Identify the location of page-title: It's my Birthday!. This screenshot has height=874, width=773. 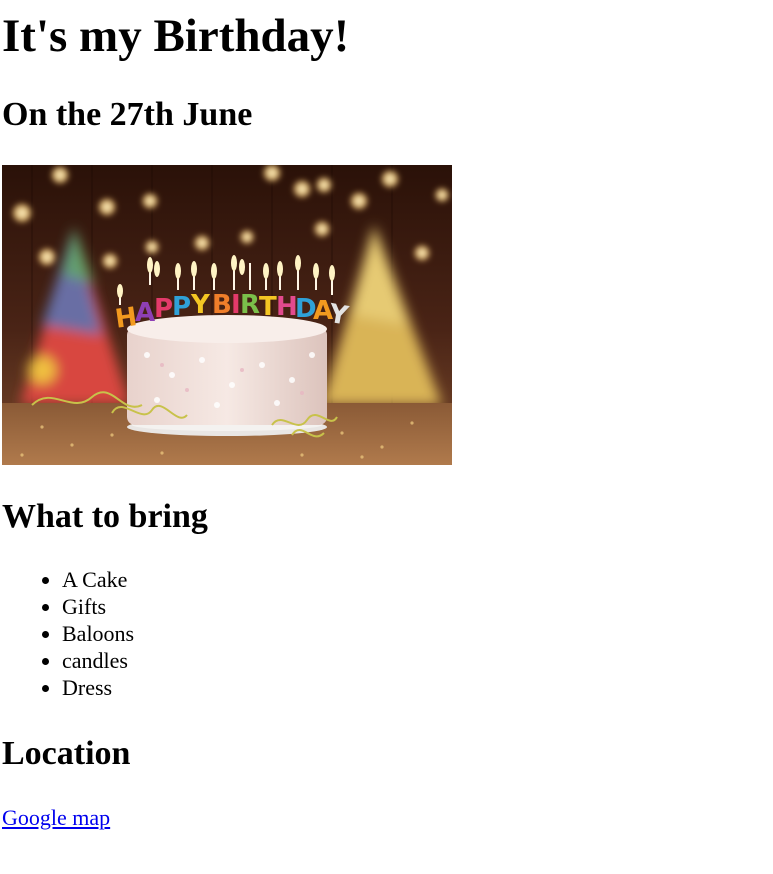
(176, 36).